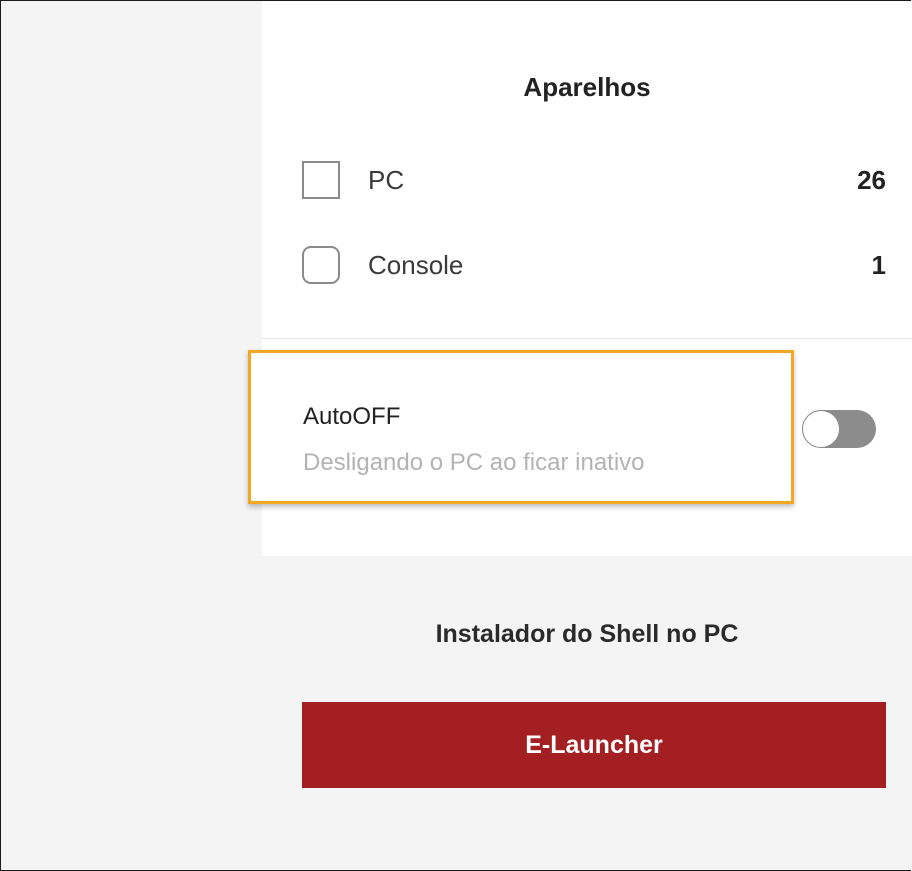 This screenshot has height=871, width=912. I want to click on device-label-pc: PC, so click(386, 179).